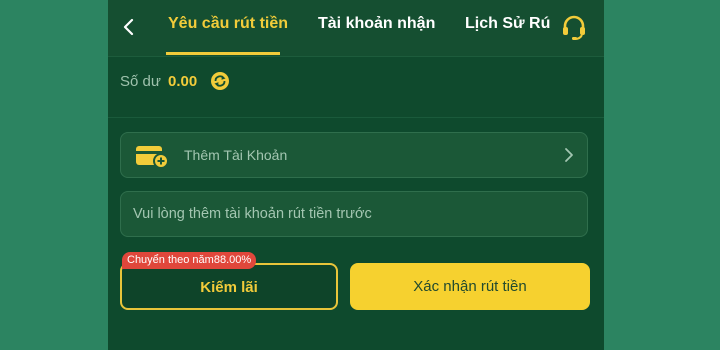  I want to click on balance-label: Số dư, so click(140, 81).